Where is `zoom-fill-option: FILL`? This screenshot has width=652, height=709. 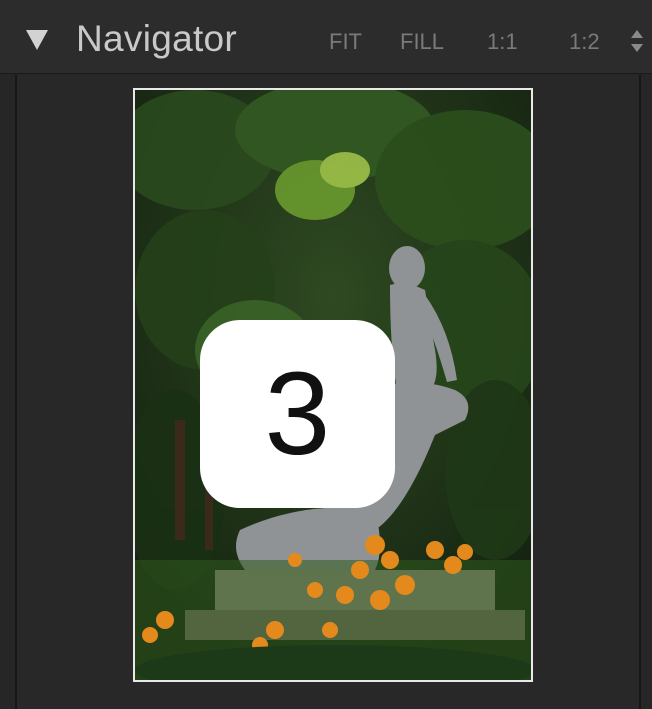
zoom-fill-option: FILL is located at coordinates (422, 42).